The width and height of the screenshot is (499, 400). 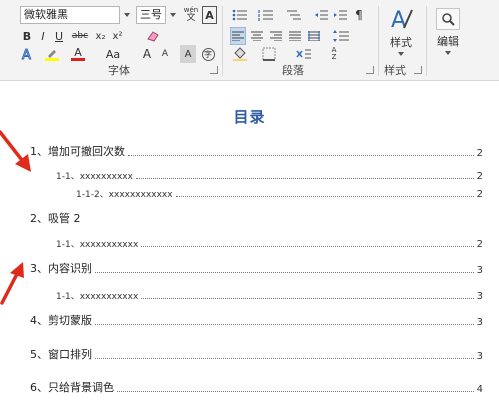 What do you see at coordinates (188, 54) in the screenshot?
I see `char-shading-button: A` at bounding box center [188, 54].